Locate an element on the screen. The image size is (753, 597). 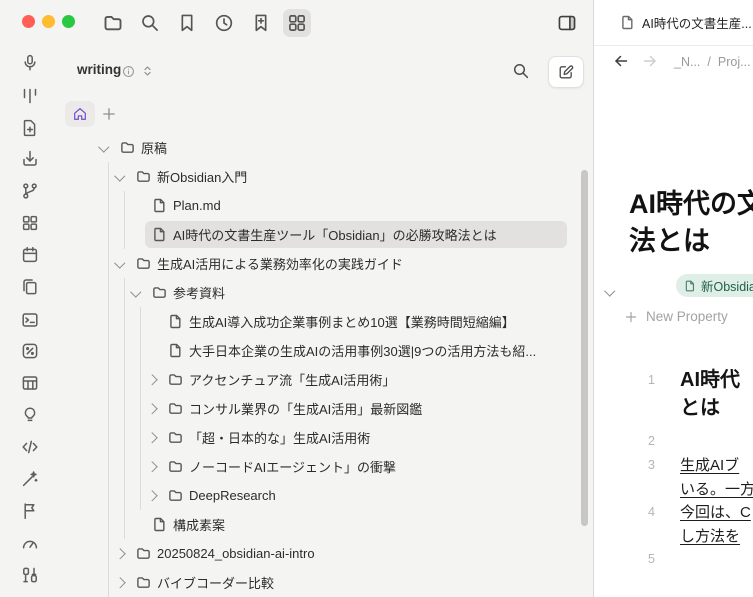
chevron-up-down-icon is located at coordinates (147, 71).